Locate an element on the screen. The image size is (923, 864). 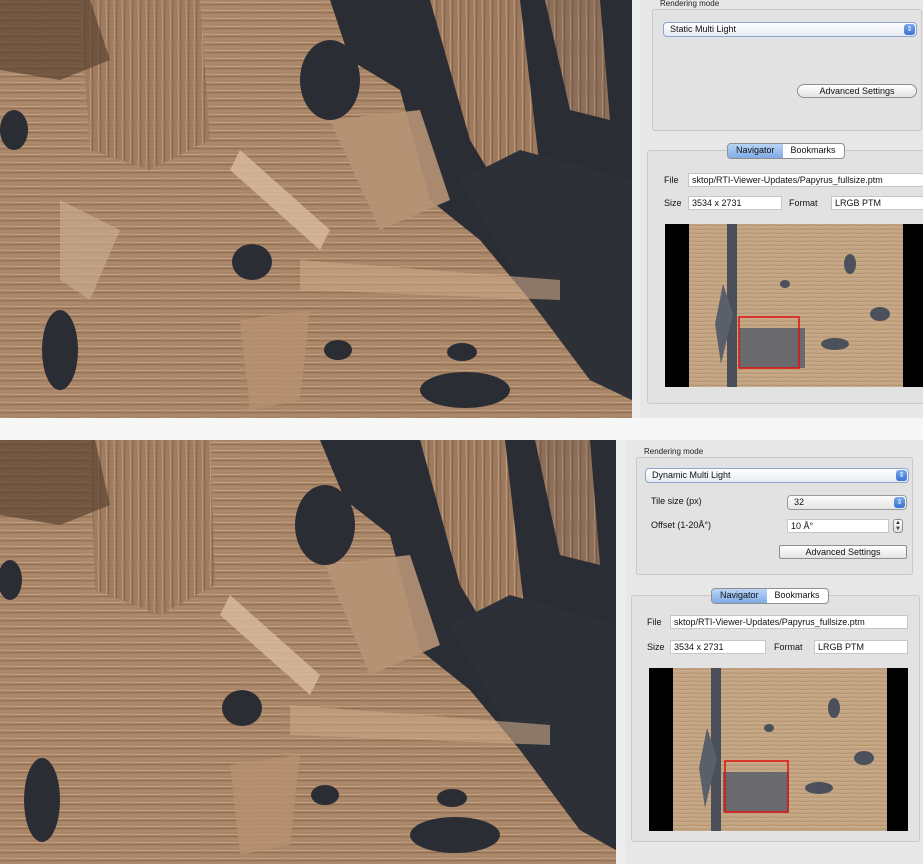
rendering-mode-value: Static Multi Light is located at coordinates (703, 29).